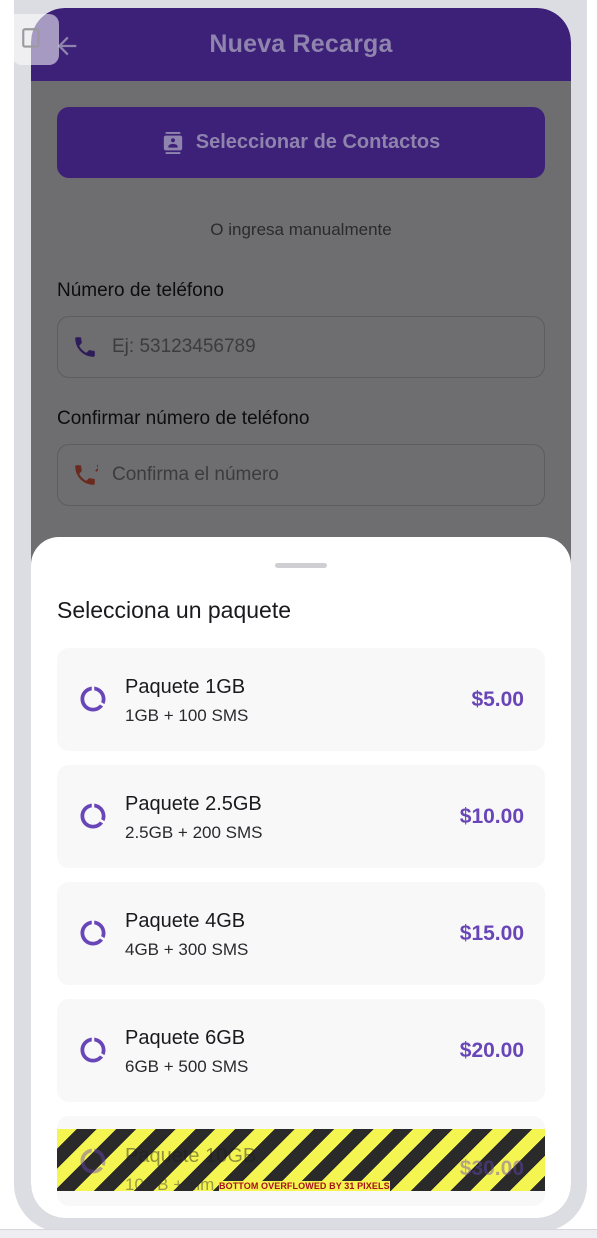 The height and width of the screenshot is (1238, 597). I want to click on package-price: $20.00, so click(491, 1050).